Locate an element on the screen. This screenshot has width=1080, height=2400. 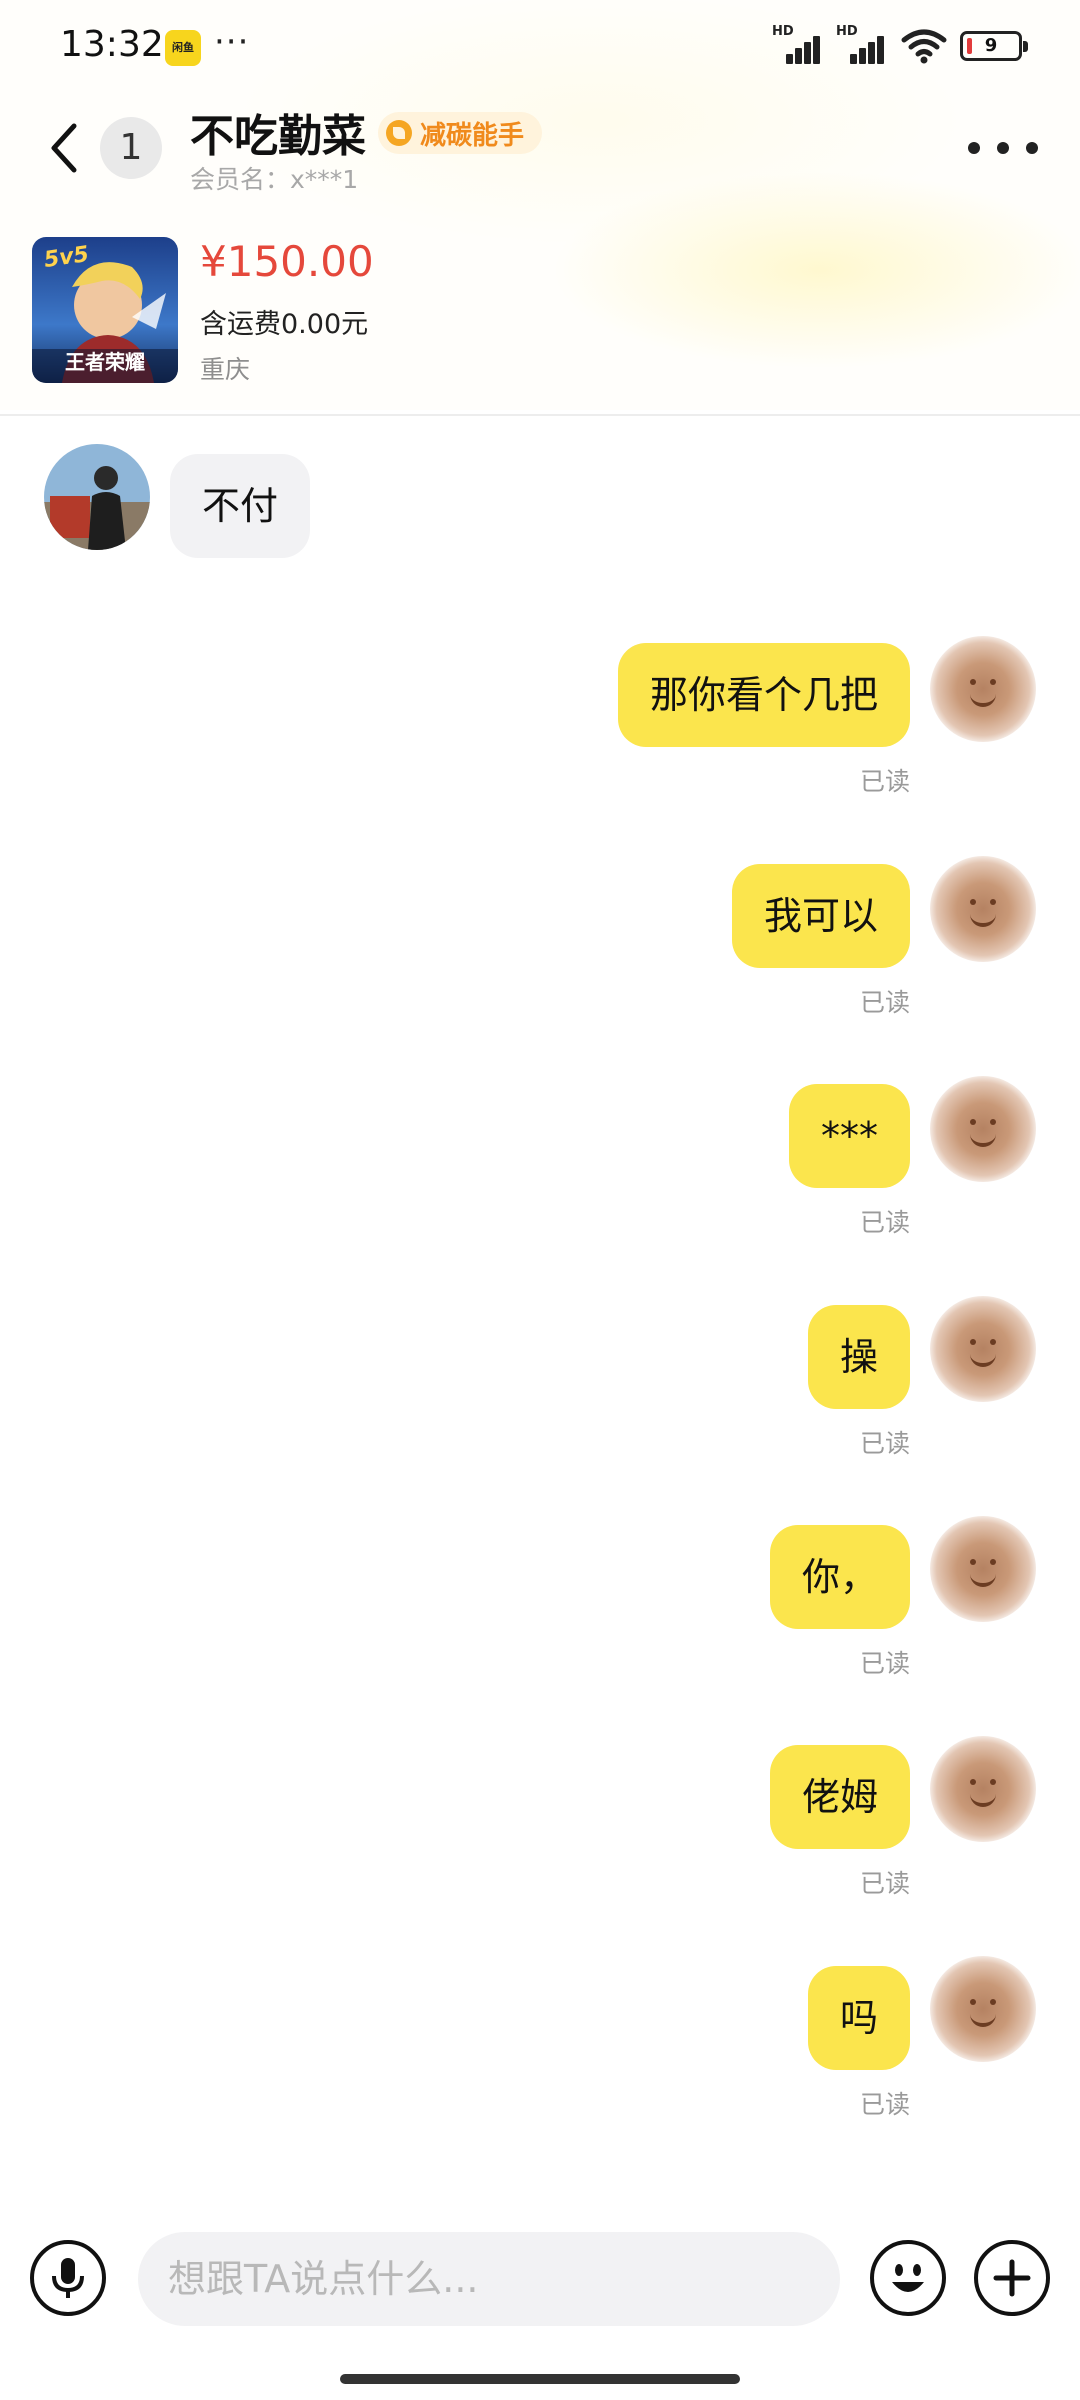
product-location: 重庆 is located at coordinates (225, 369).